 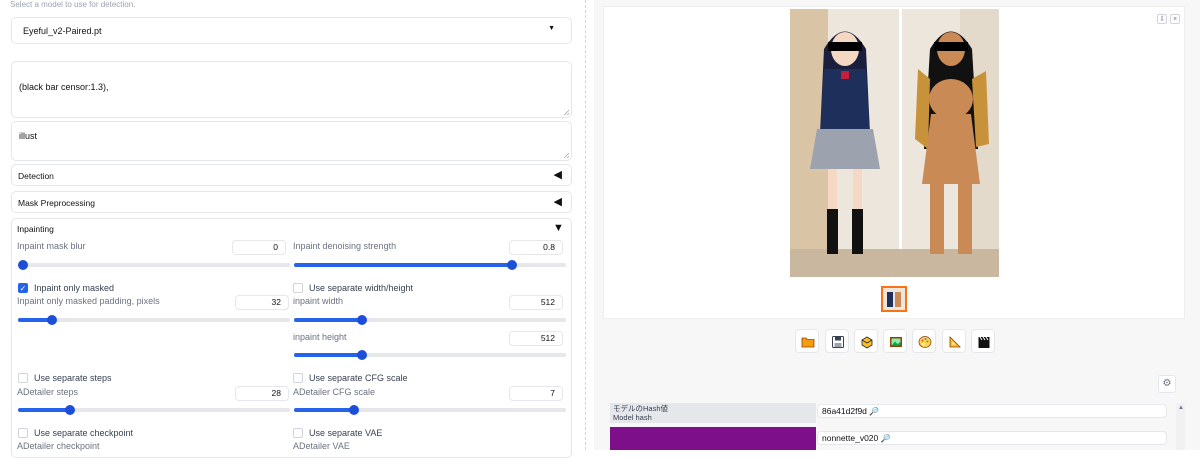 I want to click on download-icon: ⇩, so click(x=1162, y=19).